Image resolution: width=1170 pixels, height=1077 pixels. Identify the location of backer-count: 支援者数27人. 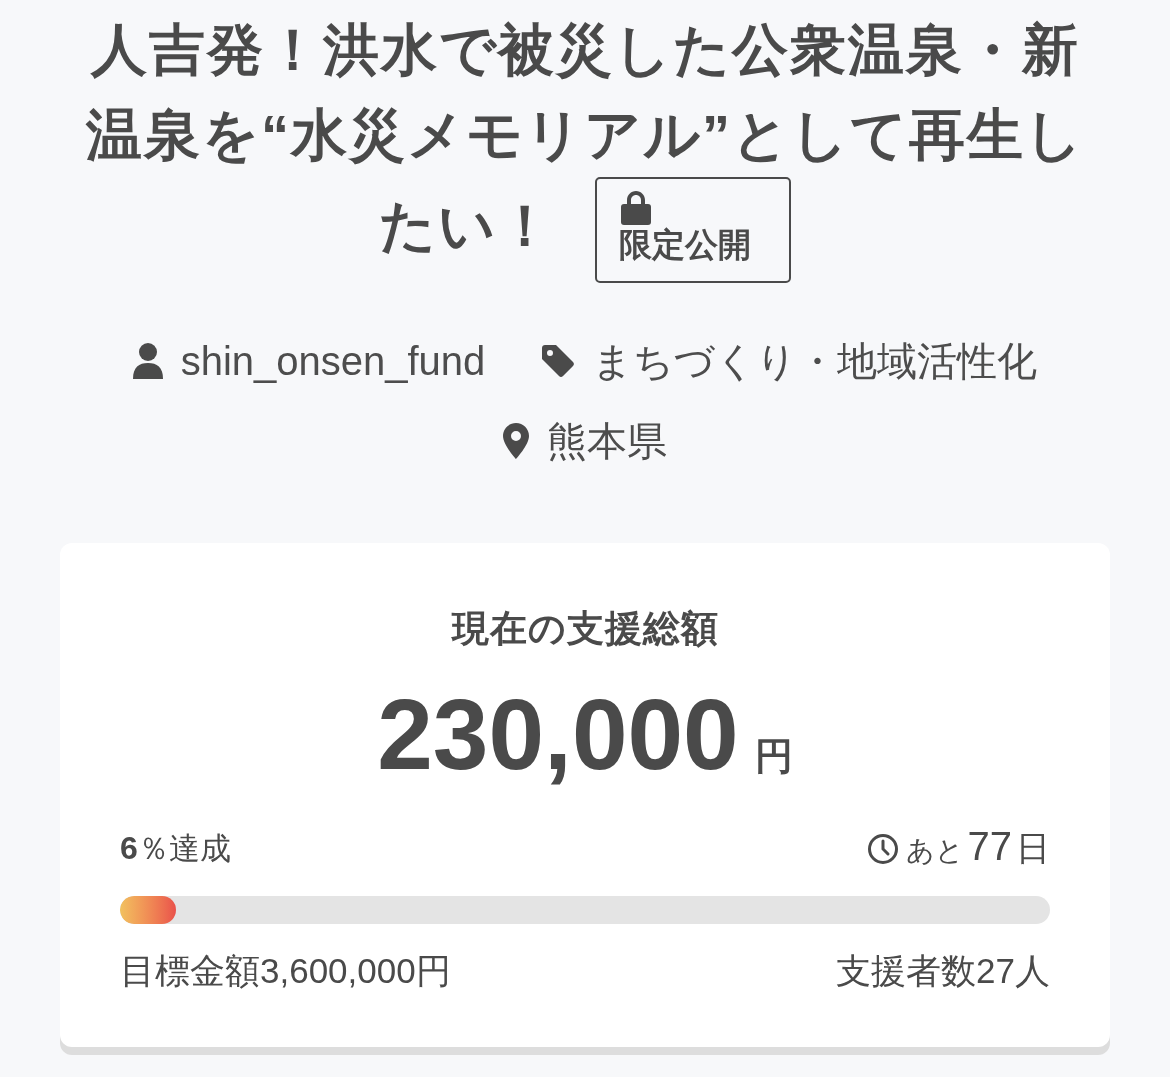
(943, 971).